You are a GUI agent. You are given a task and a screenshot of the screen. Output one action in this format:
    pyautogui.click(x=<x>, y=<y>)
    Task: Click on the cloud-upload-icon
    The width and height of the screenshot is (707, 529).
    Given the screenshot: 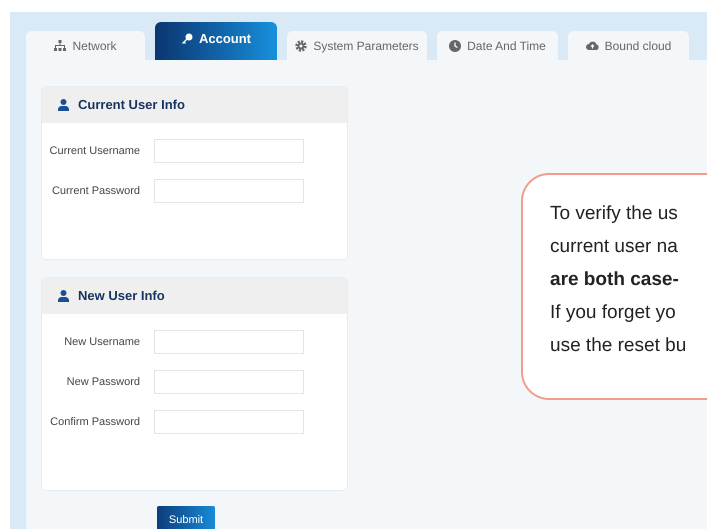 What is the action you would take?
    pyautogui.click(x=592, y=45)
    